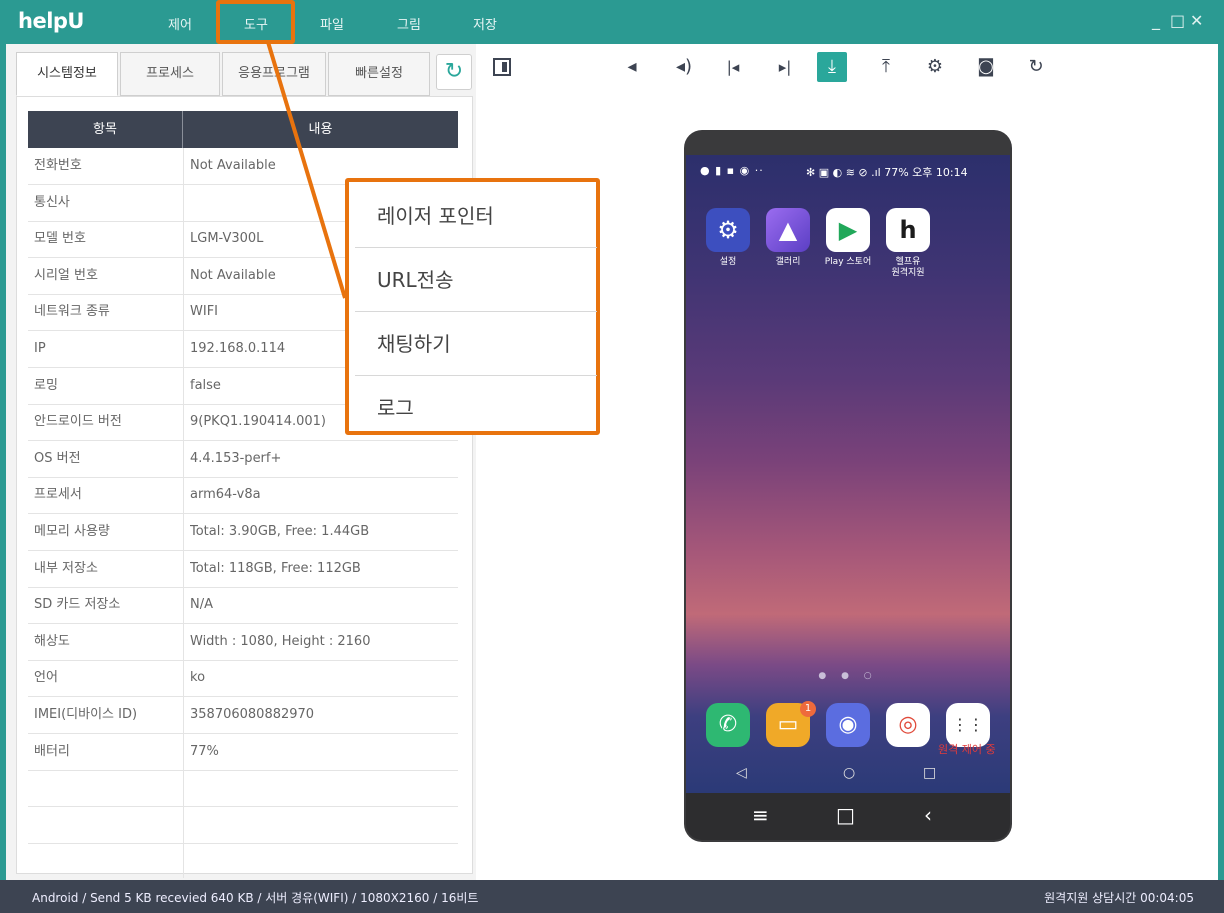 This screenshot has width=1224, height=913. What do you see at coordinates (808, 709) in the screenshot?
I see `notification-badge: 1` at bounding box center [808, 709].